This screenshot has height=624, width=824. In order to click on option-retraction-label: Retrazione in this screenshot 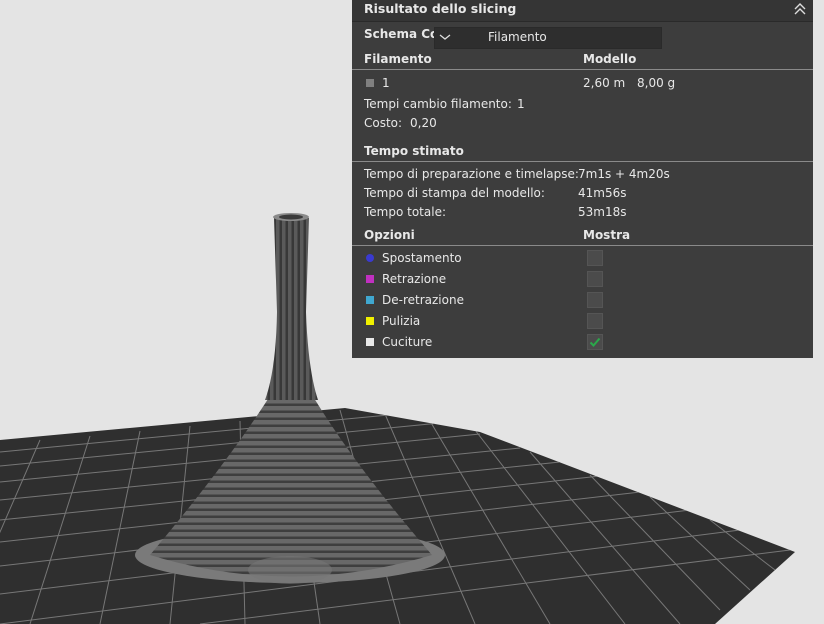, I will do `click(414, 279)`.